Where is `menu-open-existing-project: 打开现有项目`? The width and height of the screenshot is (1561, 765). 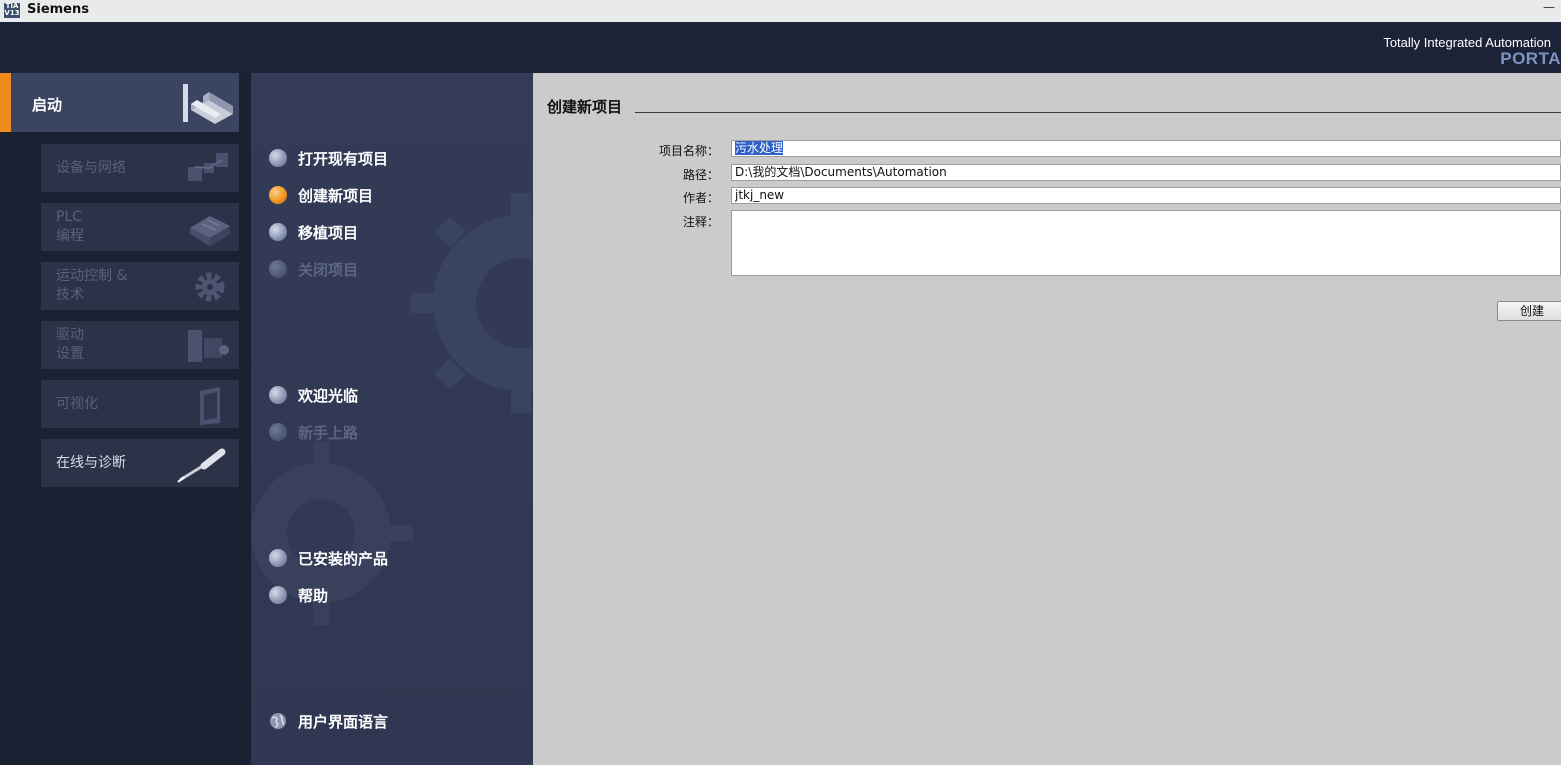 menu-open-existing-project: 打开现有项目 is located at coordinates (328, 158).